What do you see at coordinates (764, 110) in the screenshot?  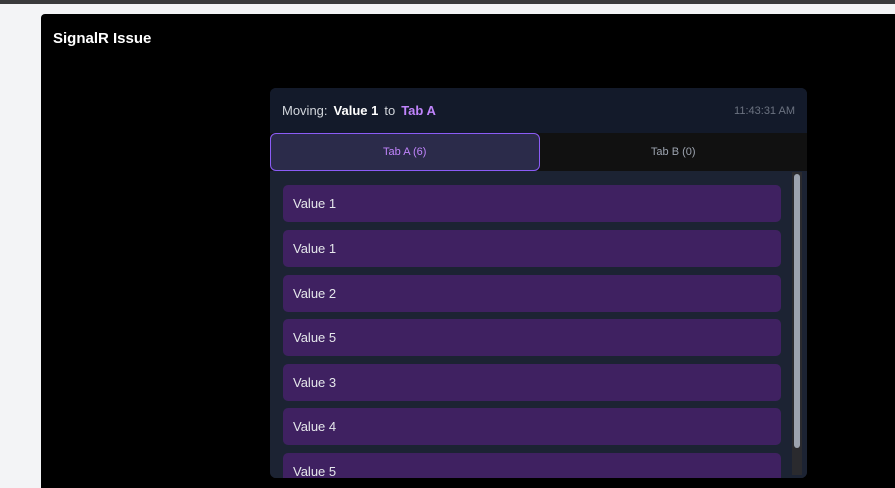 I see `status-timestamp: 11:43:31 AM` at bounding box center [764, 110].